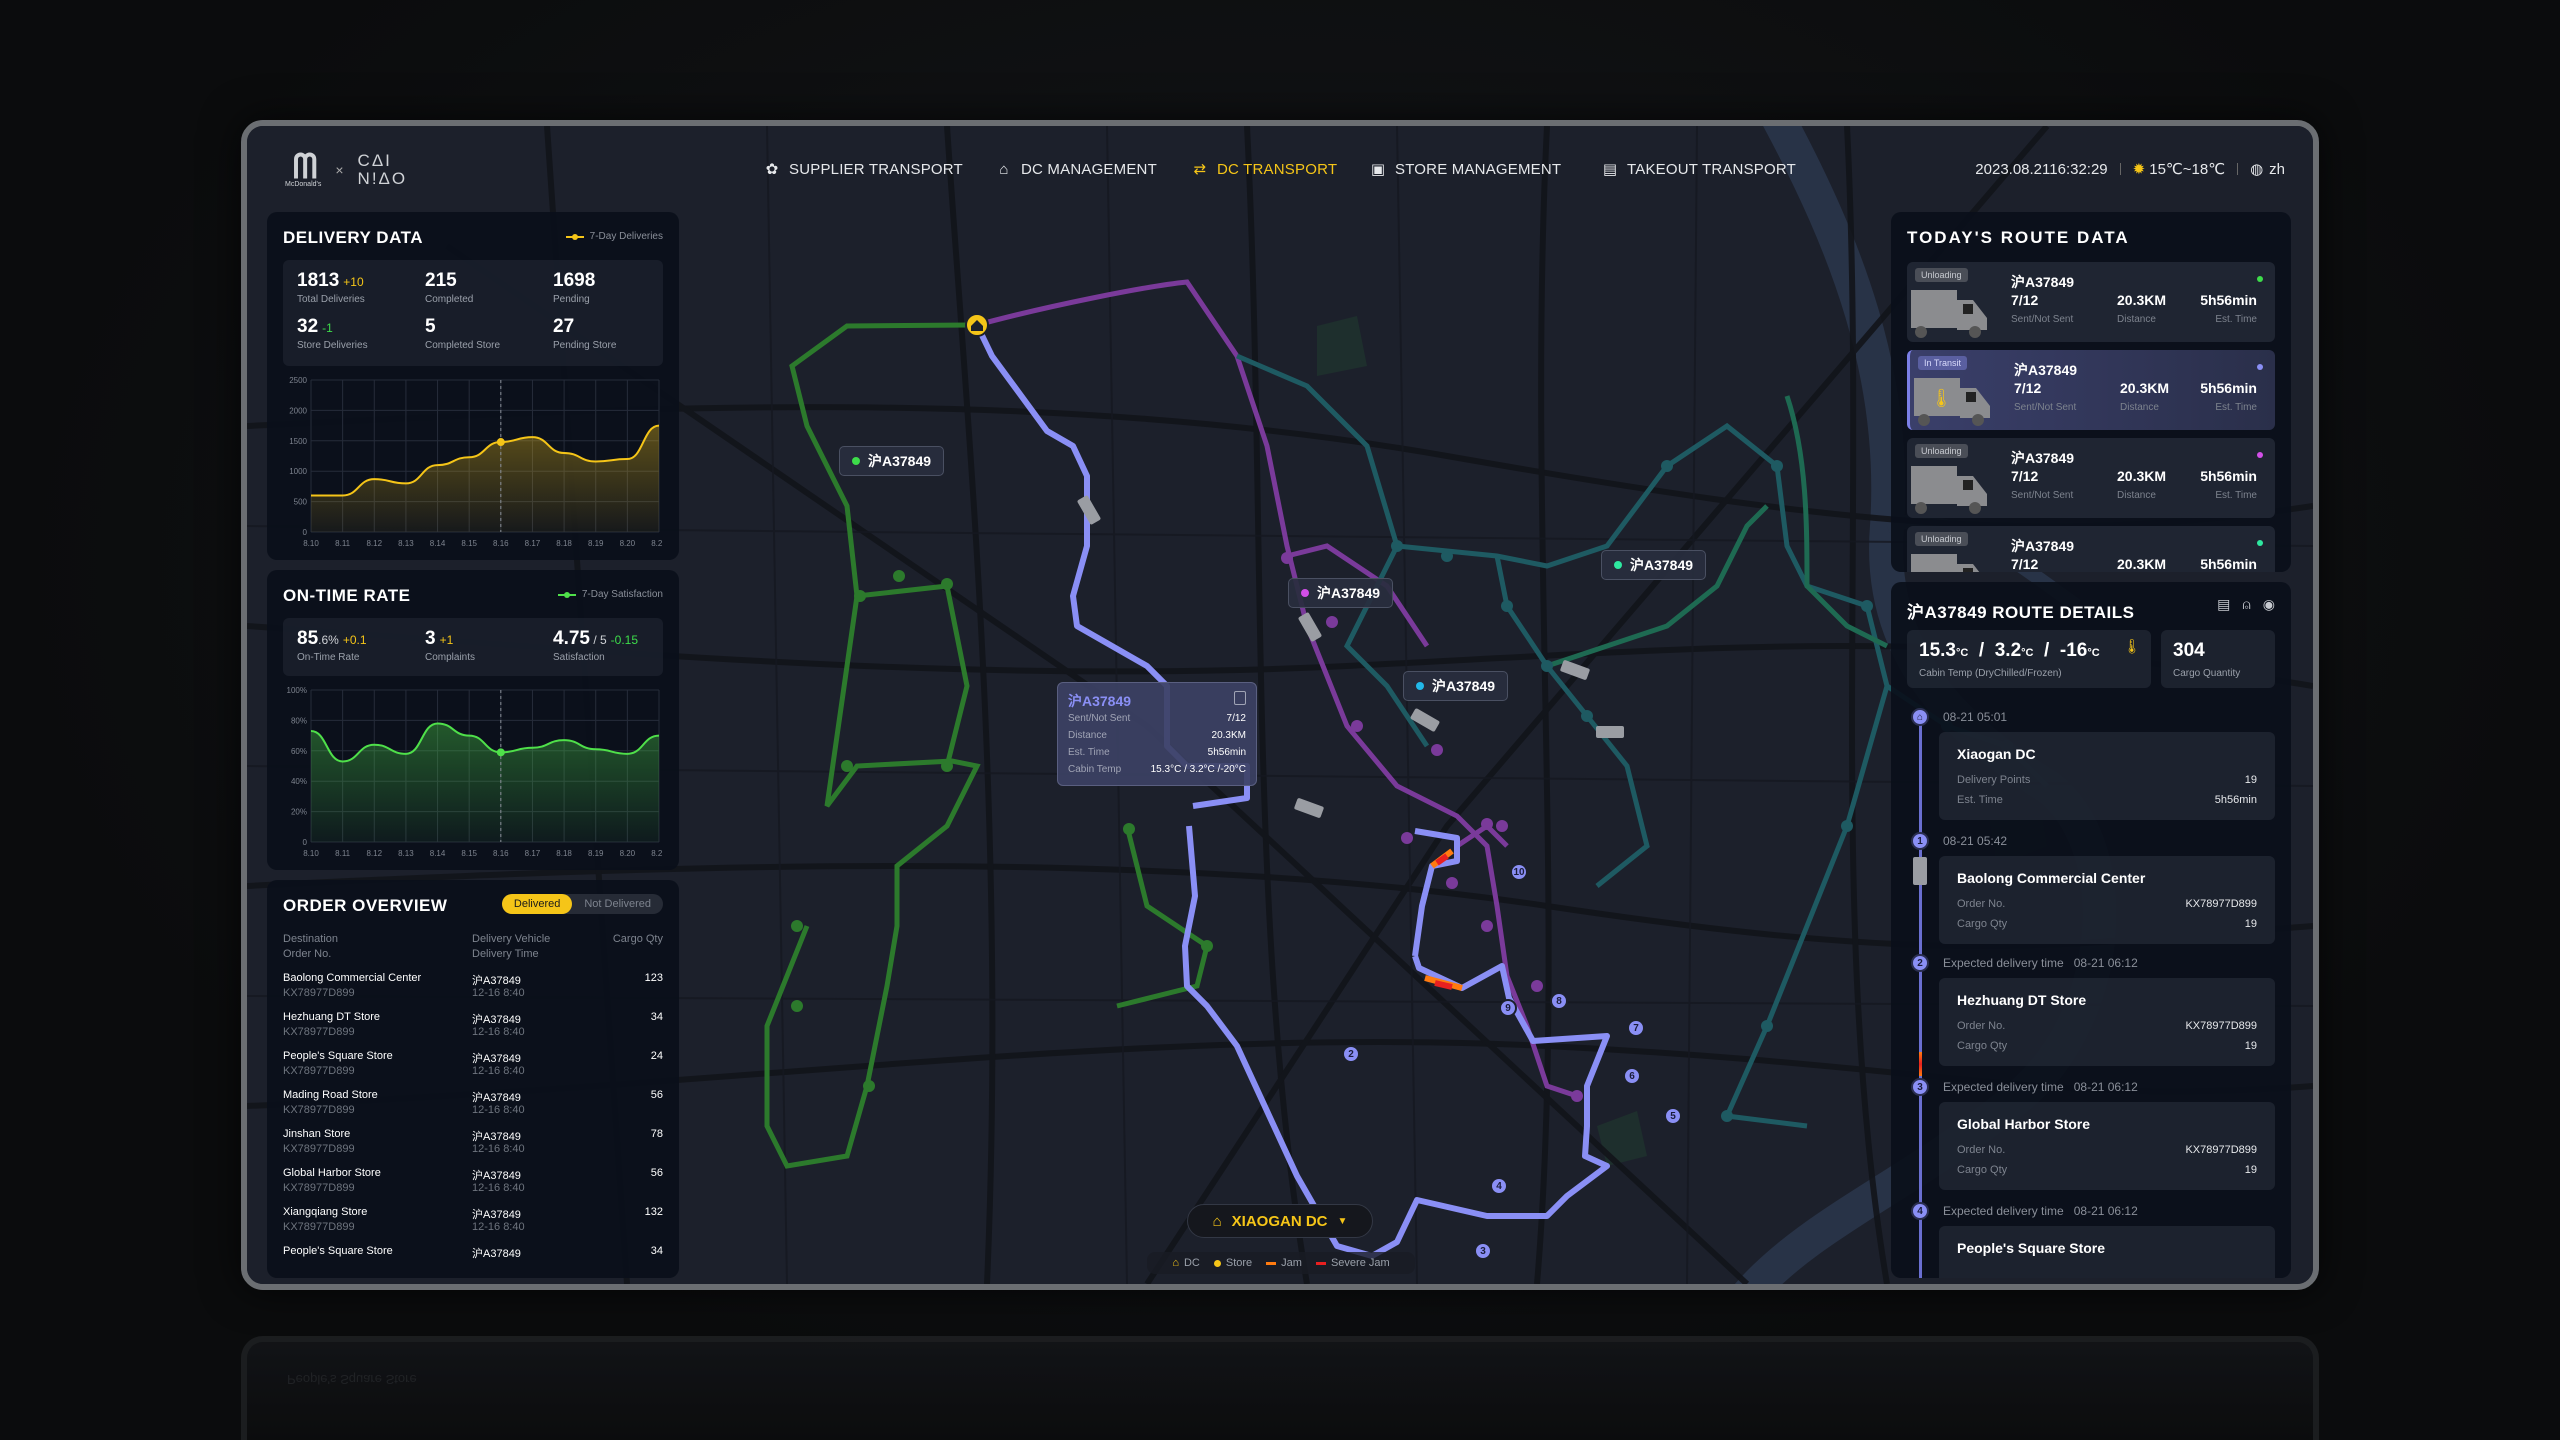  What do you see at coordinates (1351, 1054) in the screenshot?
I see `route-stop-marker: 2` at bounding box center [1351, 1054].